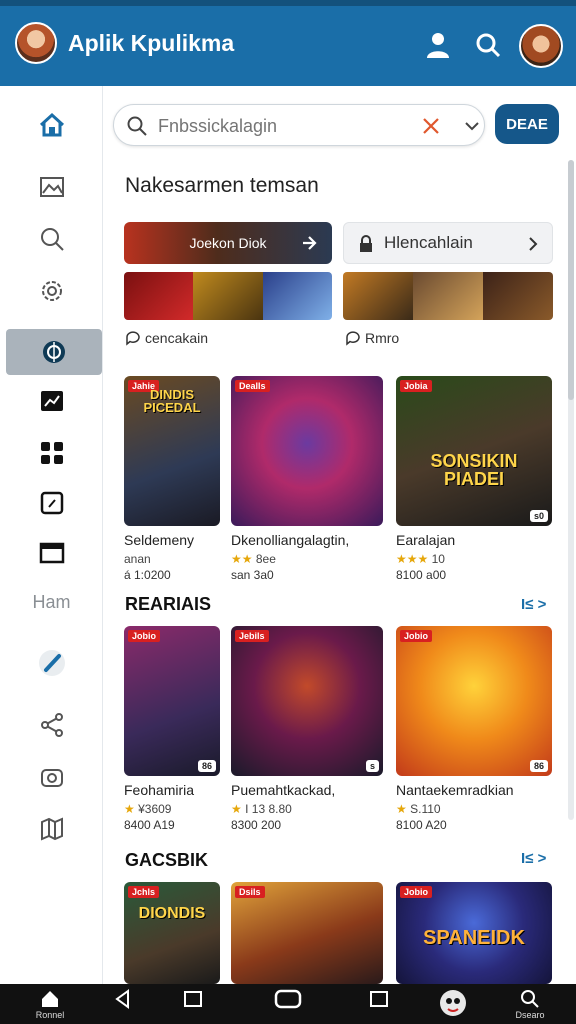  What do you see at coordinates (147, 575) in the screenshot?
I see `game-price: á 1:0200` at bounding box center [147, 575].